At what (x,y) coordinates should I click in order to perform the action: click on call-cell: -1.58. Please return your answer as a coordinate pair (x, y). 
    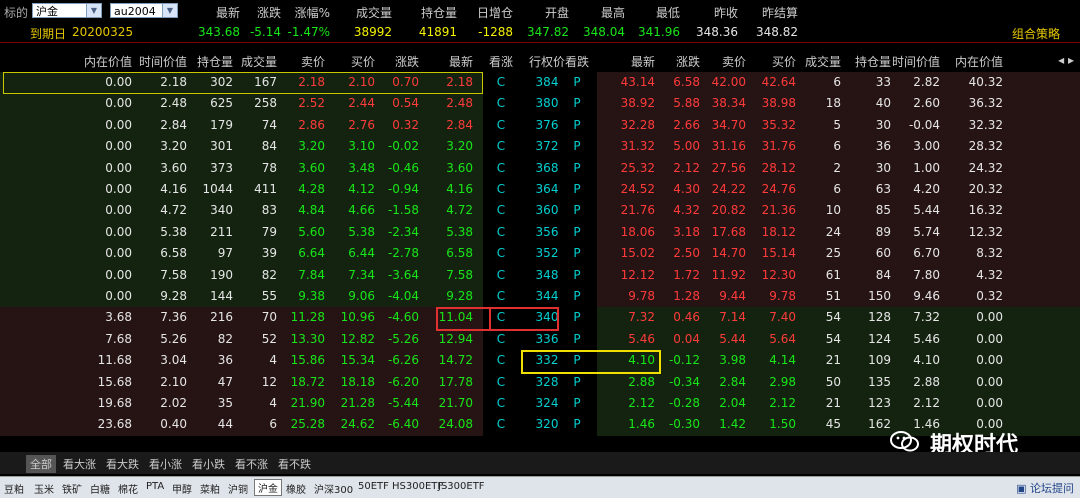
    Looking at the image, I should click on (395, 210).